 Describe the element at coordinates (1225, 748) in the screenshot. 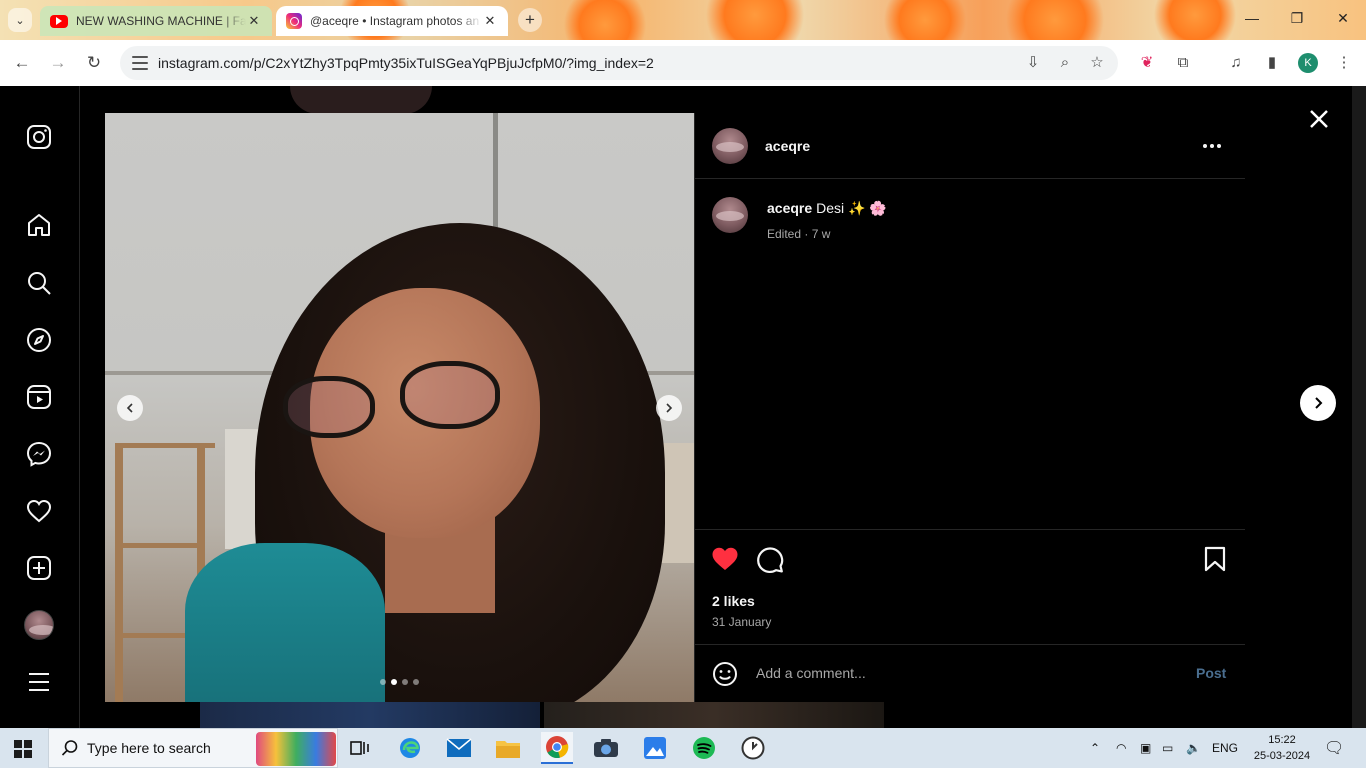

I see `language-indicator: ENG` at that location.